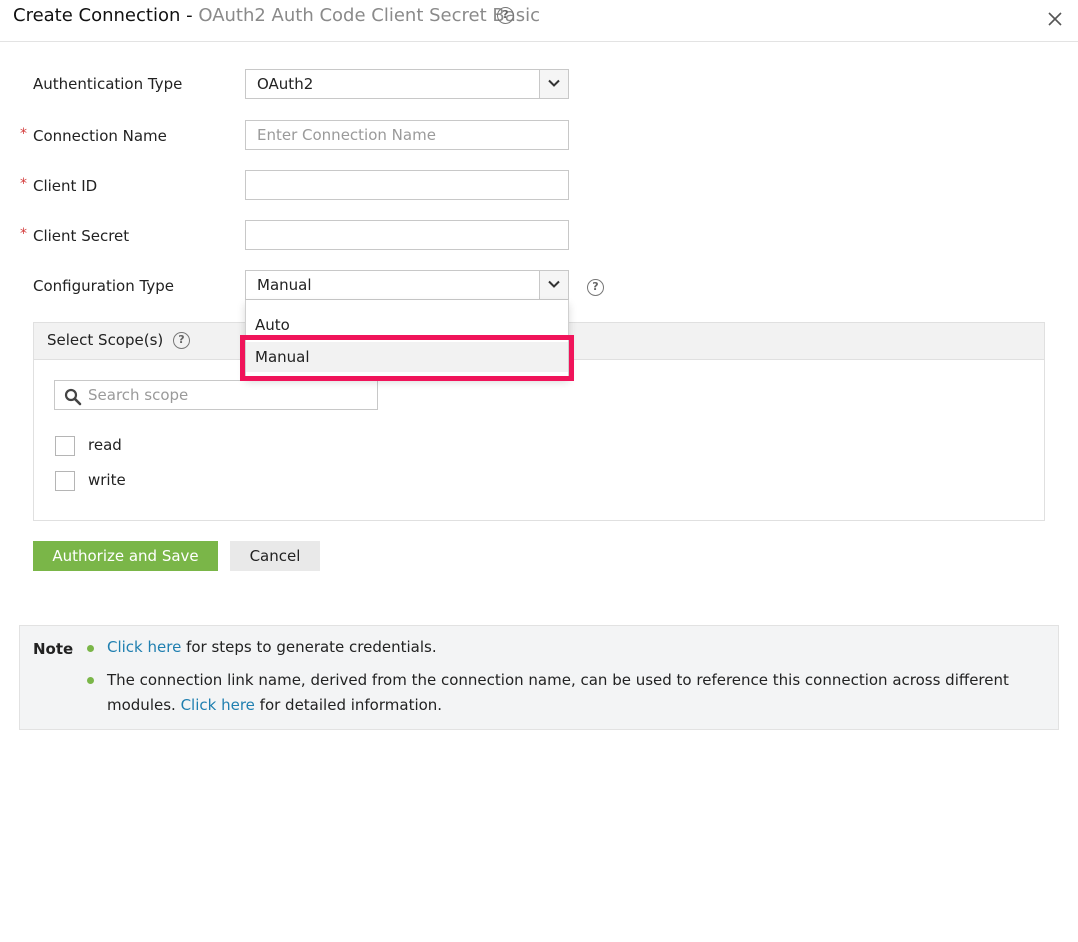 Image resolution: width=1078 pixels, height=942 pixels. Describe the element at coordinates (144, 647) in the screenshot. I see `credentials-help-link: Click here` at that location.